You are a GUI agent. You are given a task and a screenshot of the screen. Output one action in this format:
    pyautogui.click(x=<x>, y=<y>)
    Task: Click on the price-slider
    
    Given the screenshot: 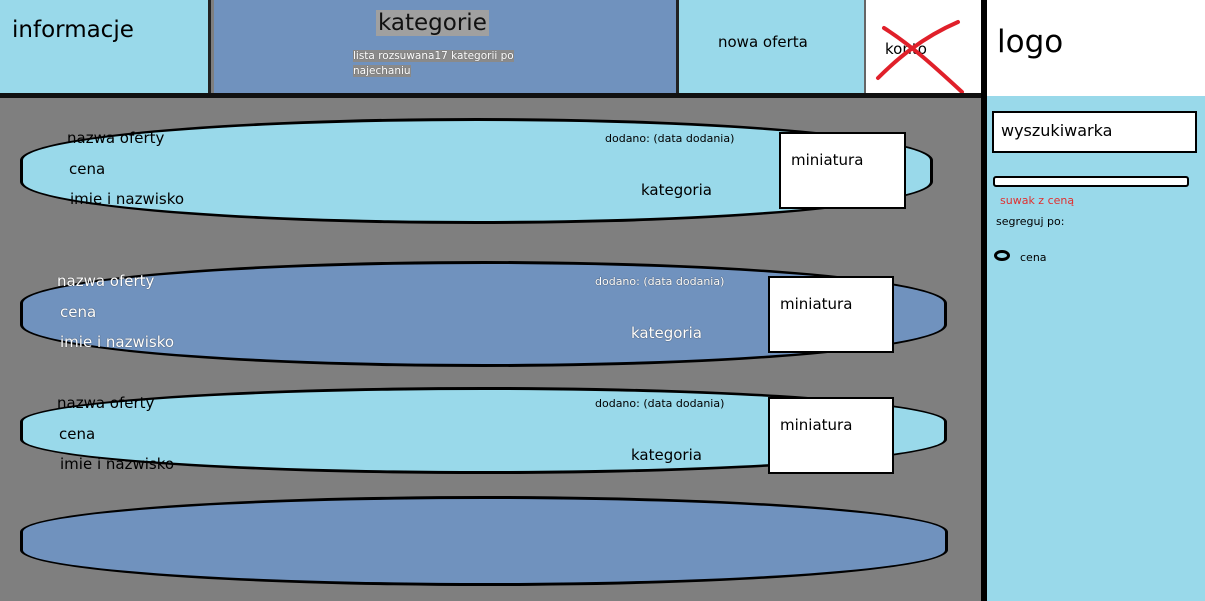 What is the action you would take?
    pyautogui.click(x=1091, y=181)
    